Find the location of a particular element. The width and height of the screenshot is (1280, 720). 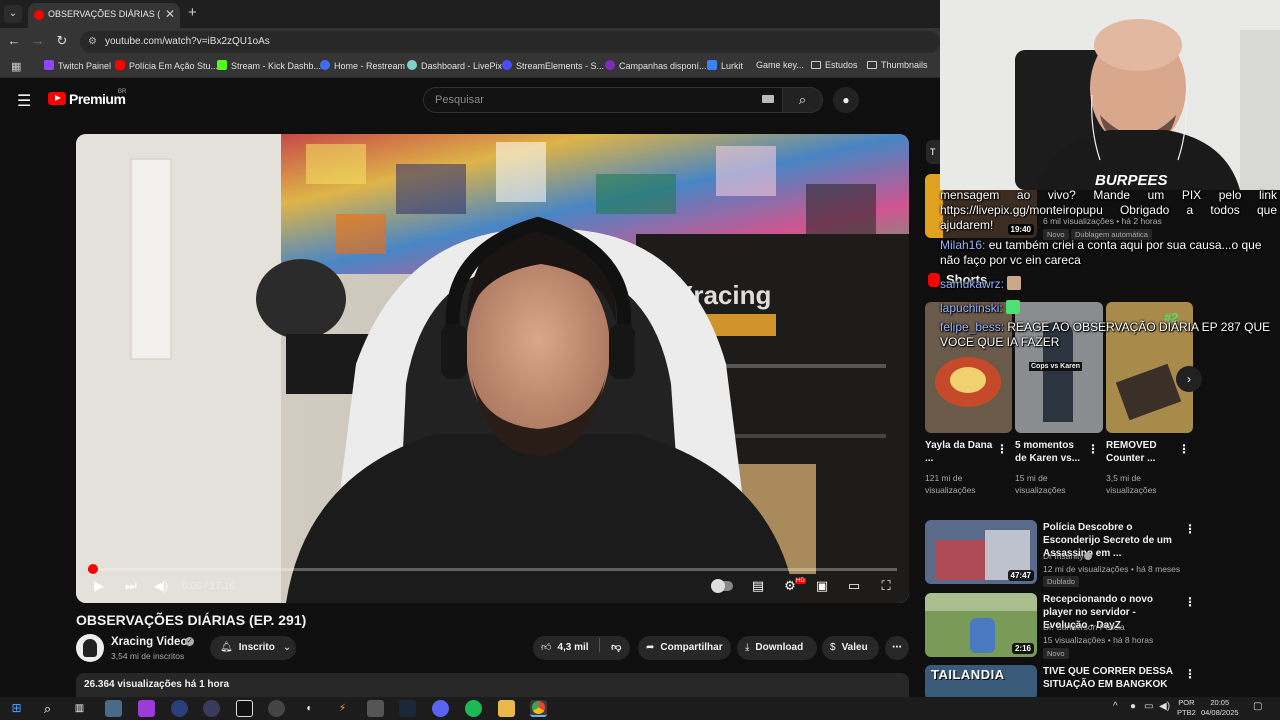

chrome-logo is located at coordinates (538, 707).